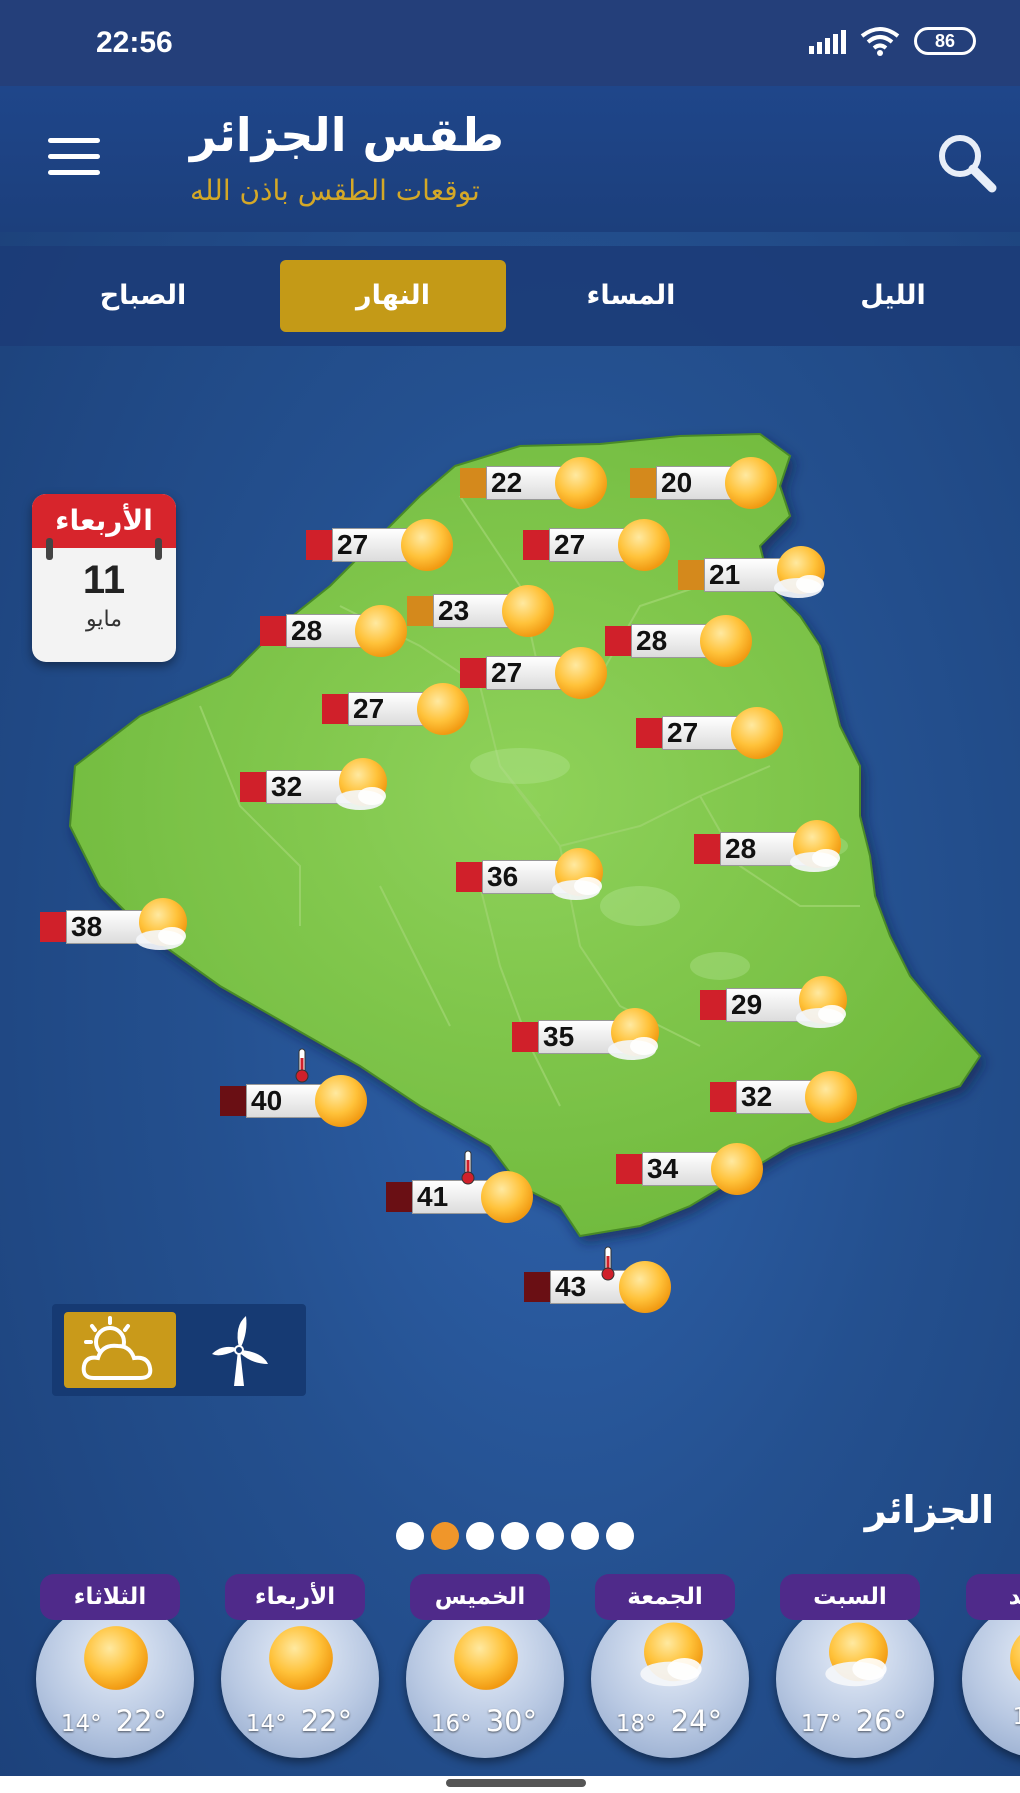 Image resolution: width=1020 pixels, height=1793 pixels. I want to click on forecast-day-label: السبت, so click(850, 1597).